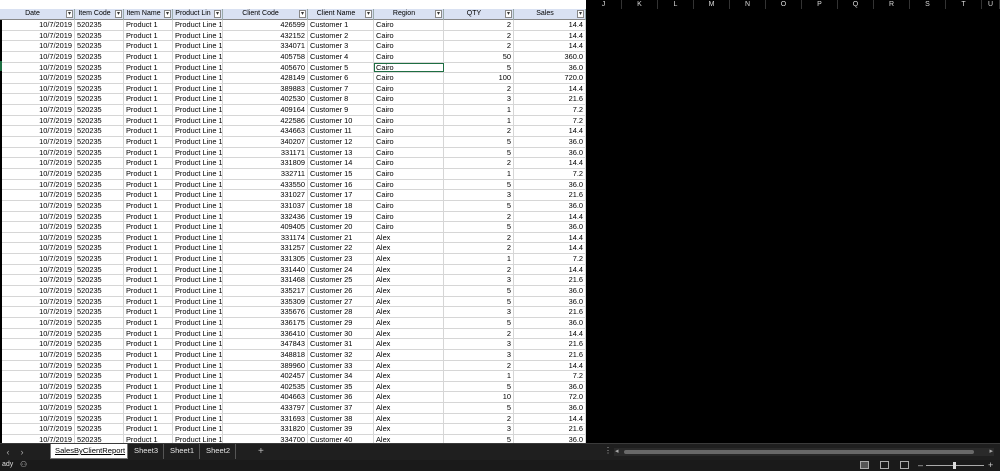 This screenshot has width=1000, height=471. What do you see at coordinates (265, 163) in the screenshot?
I see `table-cell: 331809` at bounding box center [265, 163].